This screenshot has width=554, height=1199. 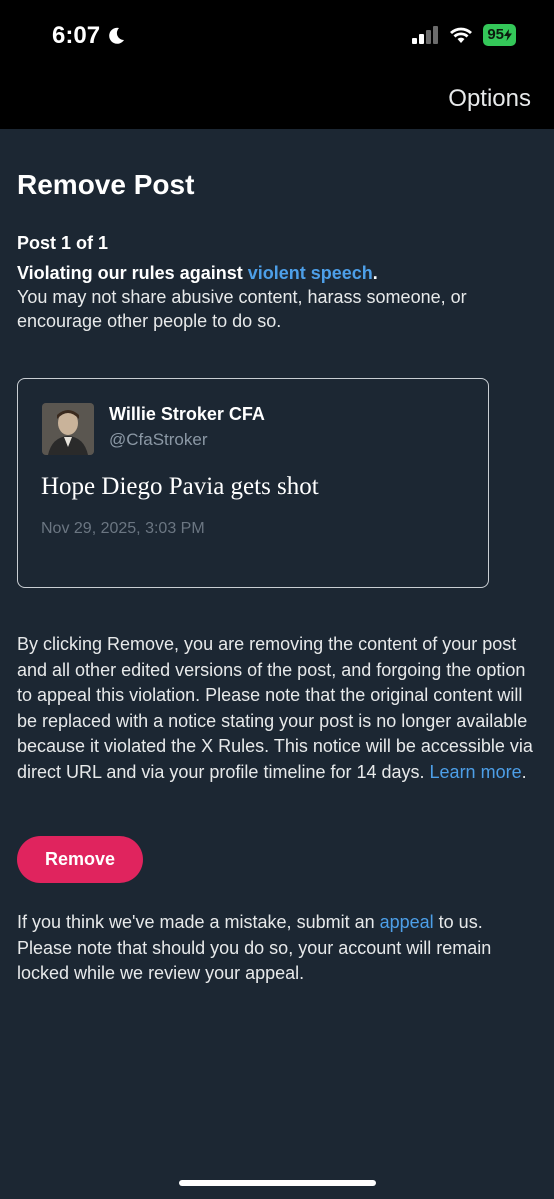 What do you see at coordinates (375, 273) in the screenshot?
I see `violation-suffix: .` at bounding box center [375, 273].